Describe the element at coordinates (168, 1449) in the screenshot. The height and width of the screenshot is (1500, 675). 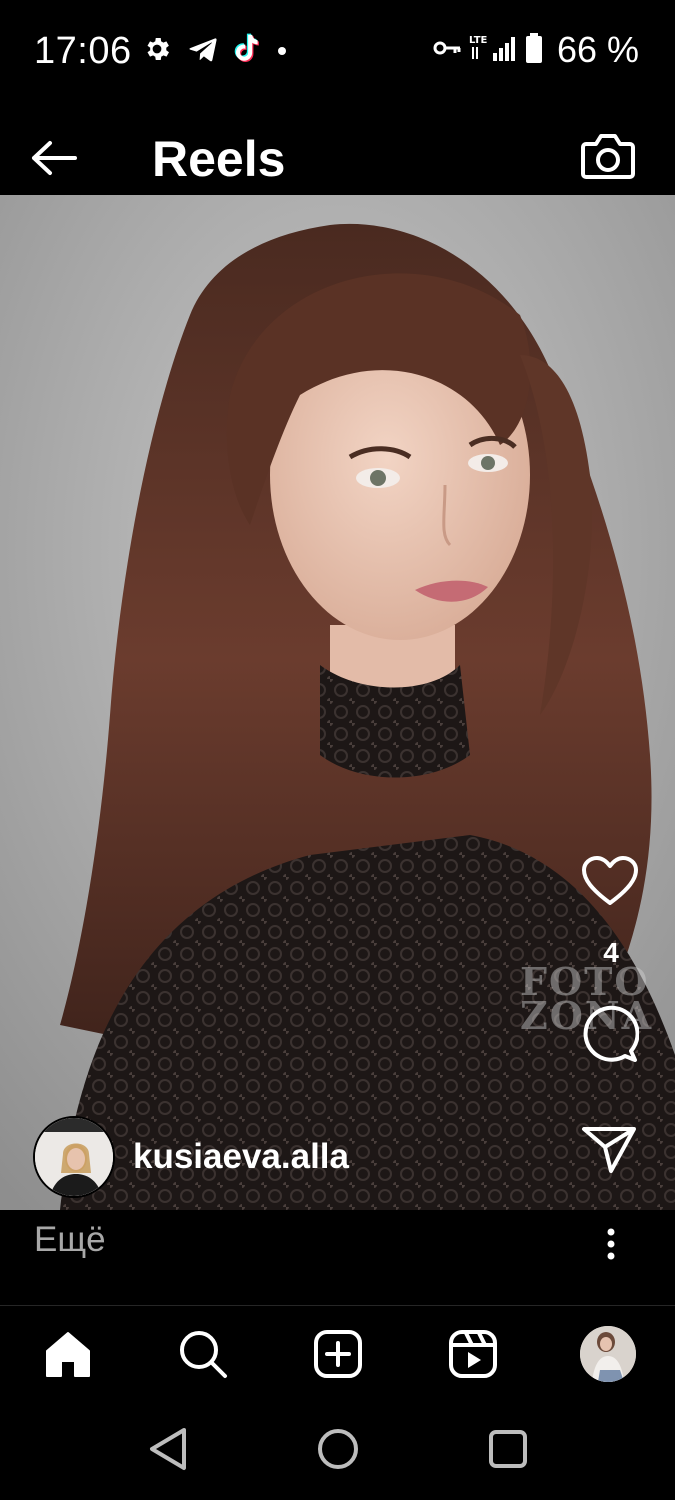
I see `back-triangle-icon` at that location.